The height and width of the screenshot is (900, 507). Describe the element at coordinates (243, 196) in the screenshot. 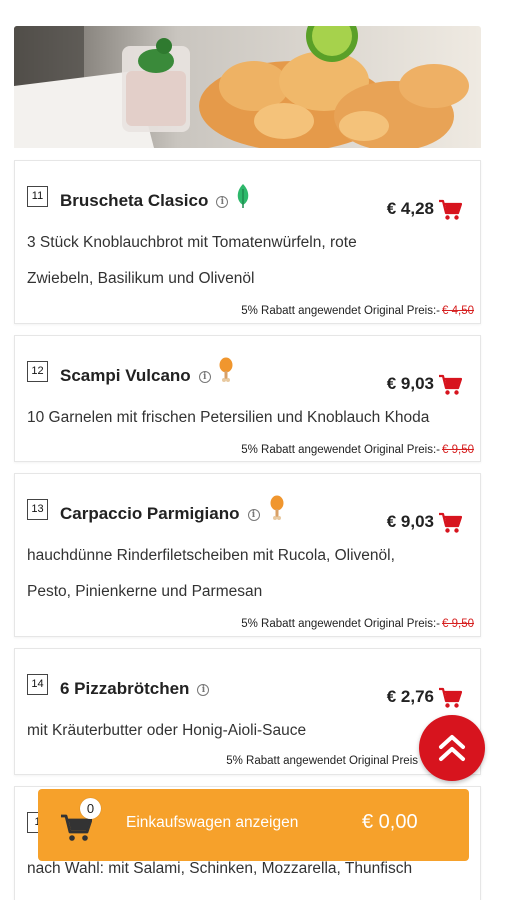

I see `vegan-leaf-icon` at that location.